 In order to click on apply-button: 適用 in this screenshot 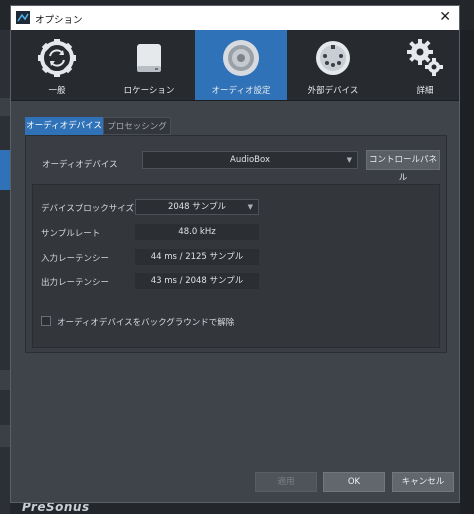, I will do `click(286, 482)`.